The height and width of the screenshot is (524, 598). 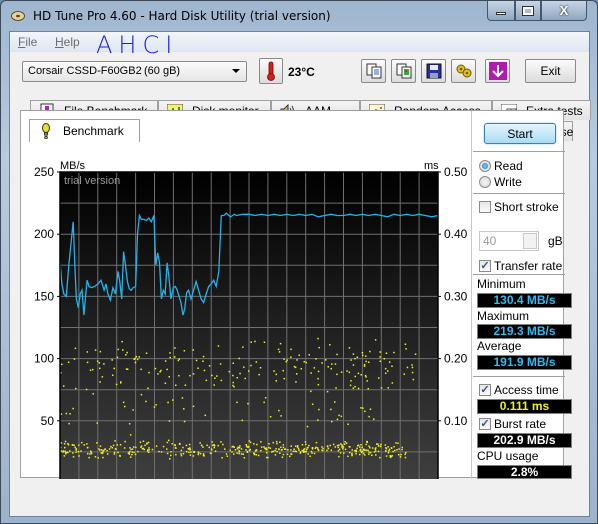 I want to click on hard-disk-icon, so click(x=18, y=16).